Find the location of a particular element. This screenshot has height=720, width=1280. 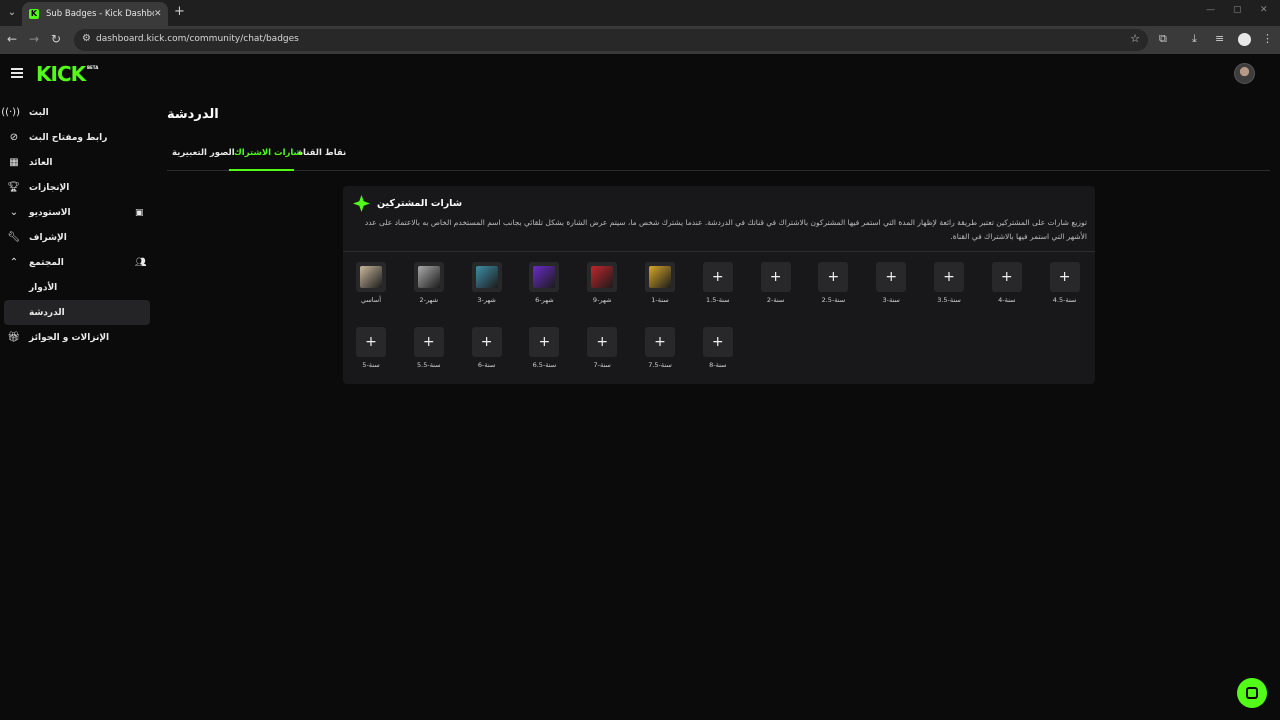

badge-slot: + سنة-2.5 is located at coordinates (833, 283).